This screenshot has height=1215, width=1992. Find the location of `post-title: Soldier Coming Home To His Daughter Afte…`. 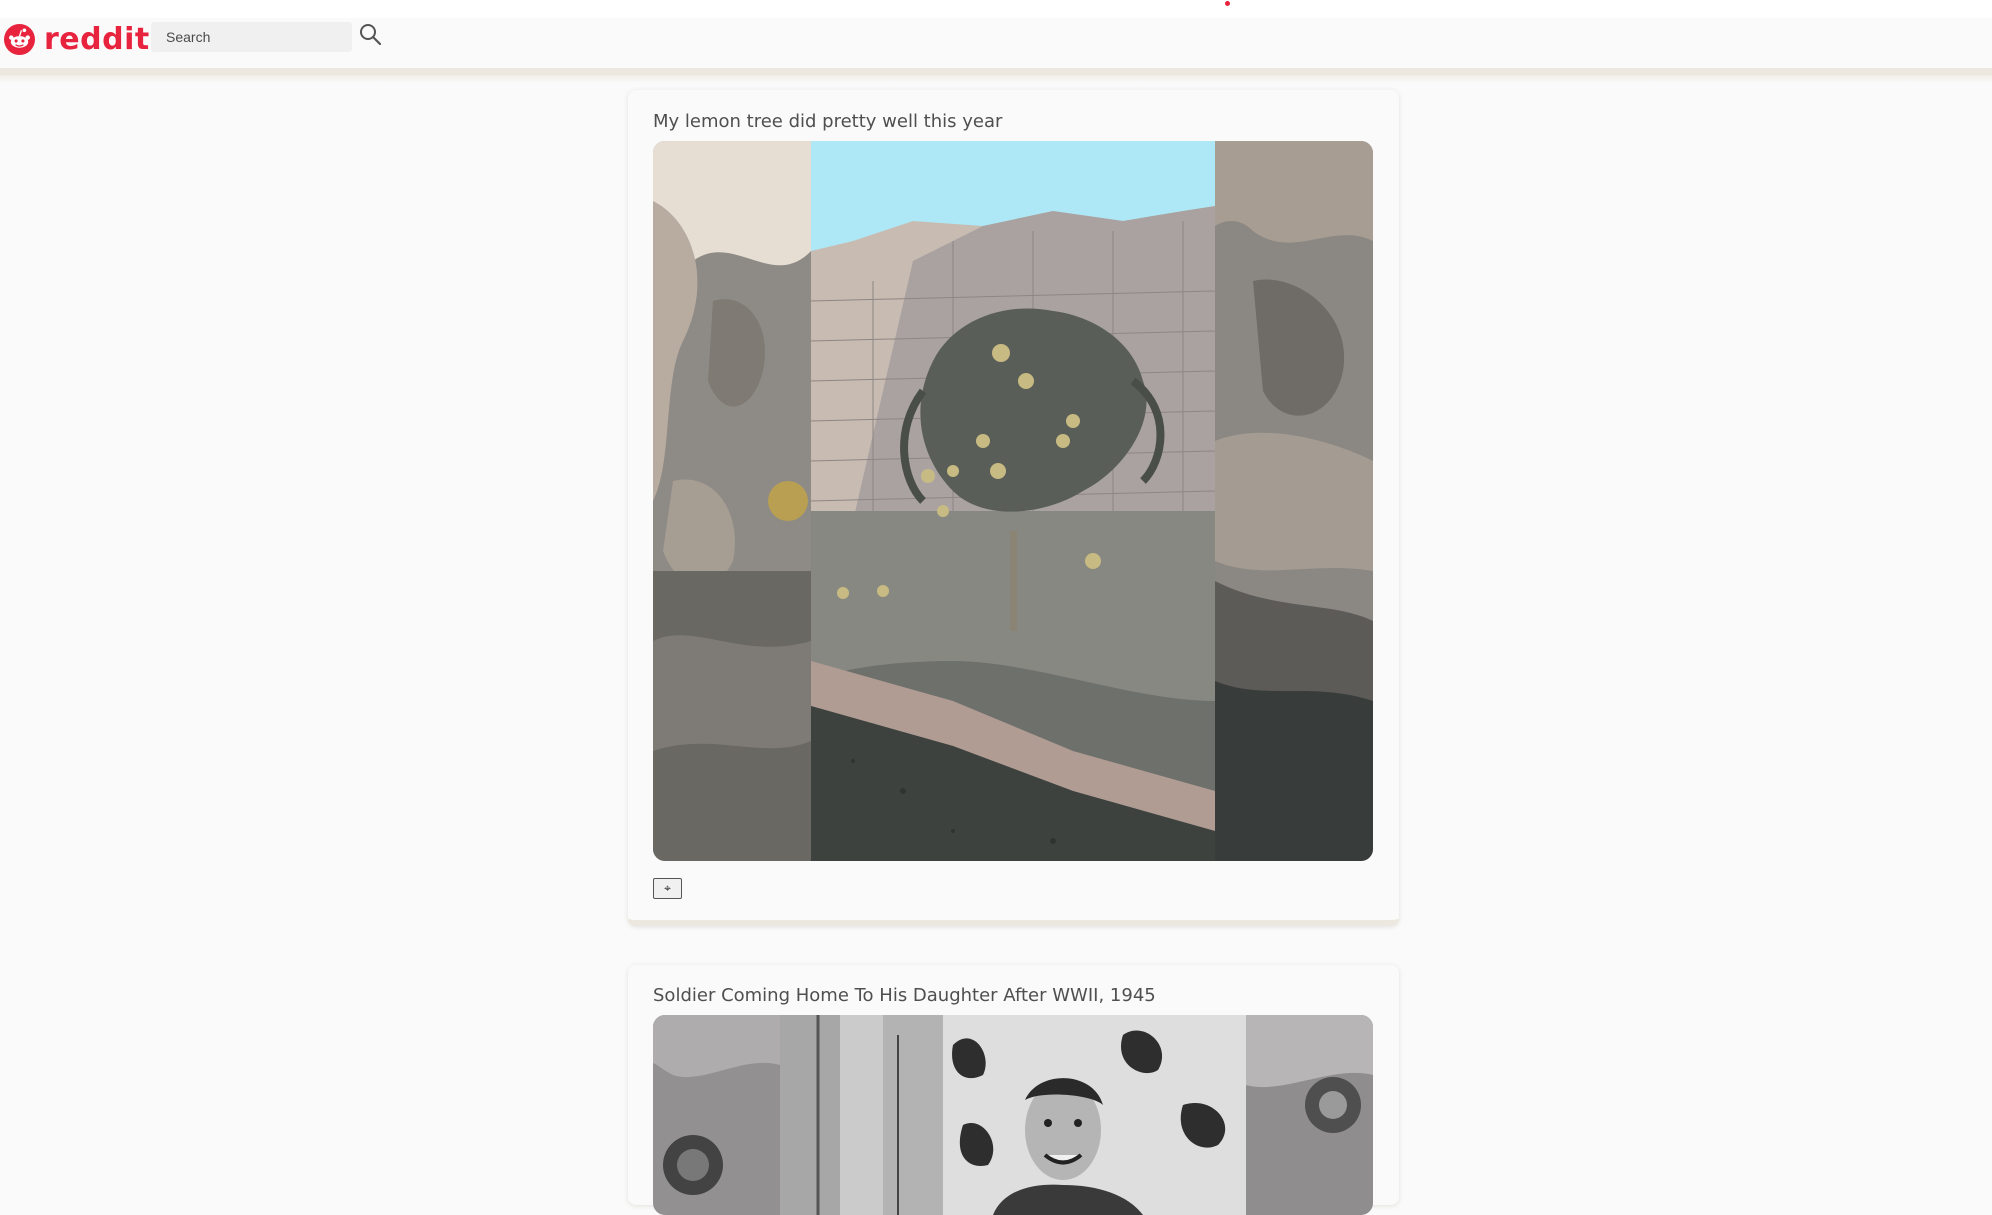

post-title: Soldier Coming Home To His Daughter Afte… is located at coordinates (904, 995).